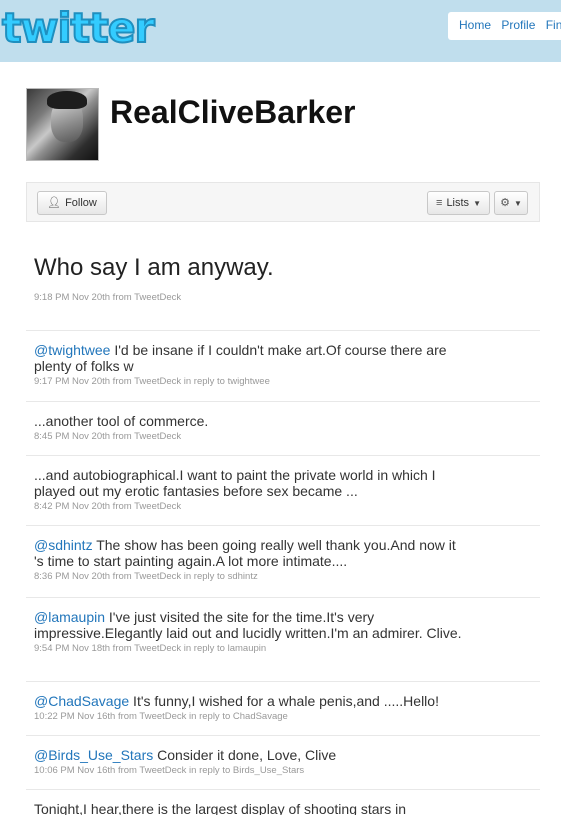  What do you see at coordinates (108, 506) in the screenshot?
I see `tweet-meta: 8:42 PM Nov 20th from TweetDeck` at bounding box center [108, 506].